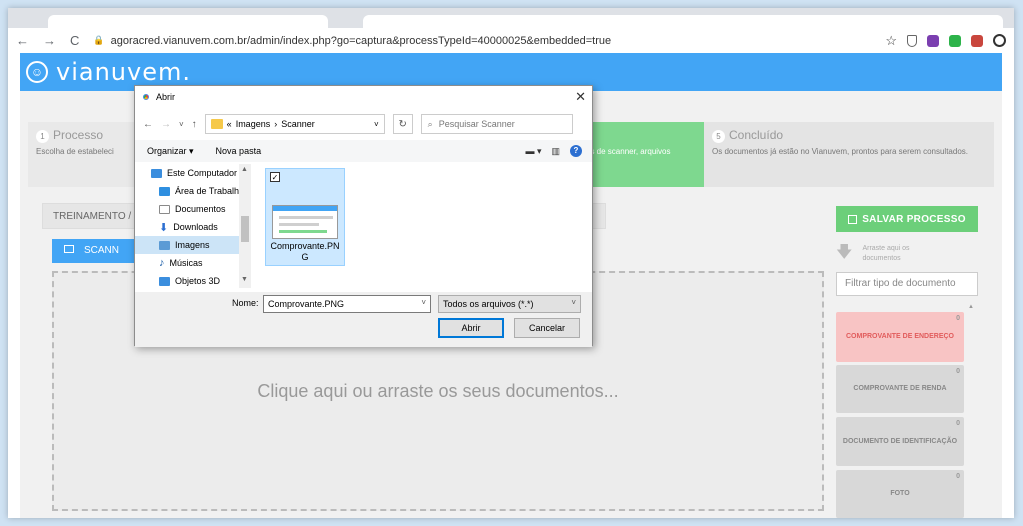 This screenshot has height=526, width=1023. What do you see at coordinates (188, 21) in the screenshot?
I see `browser-tab` at bounding box center [188, 21].